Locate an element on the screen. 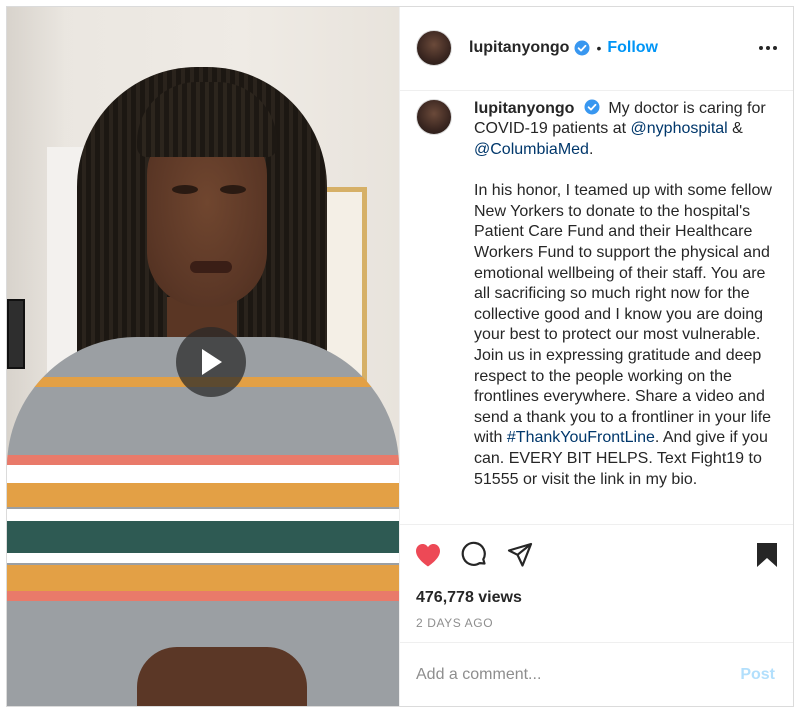 The width and height of the screenshot is (800, 713). mouth is located at coordinates (211, 267).